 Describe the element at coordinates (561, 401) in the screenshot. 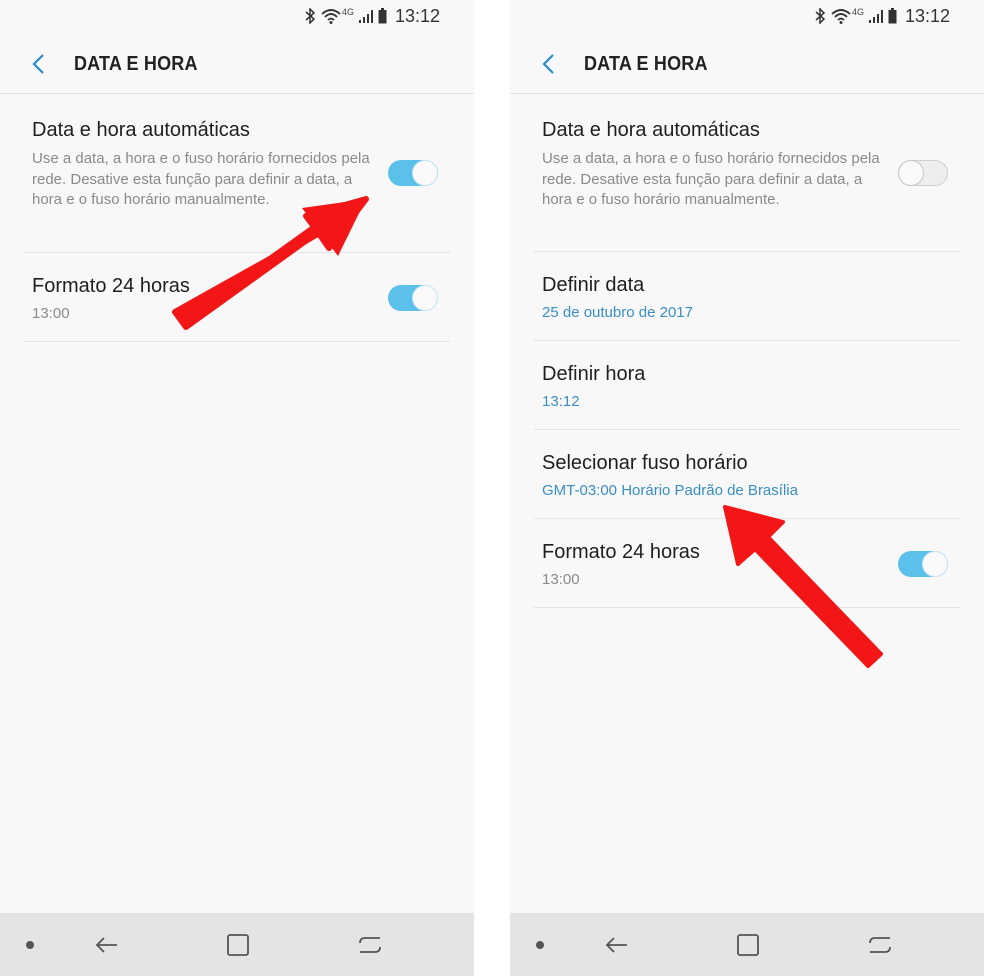

I see `set-time-value: 13:12` at that location.